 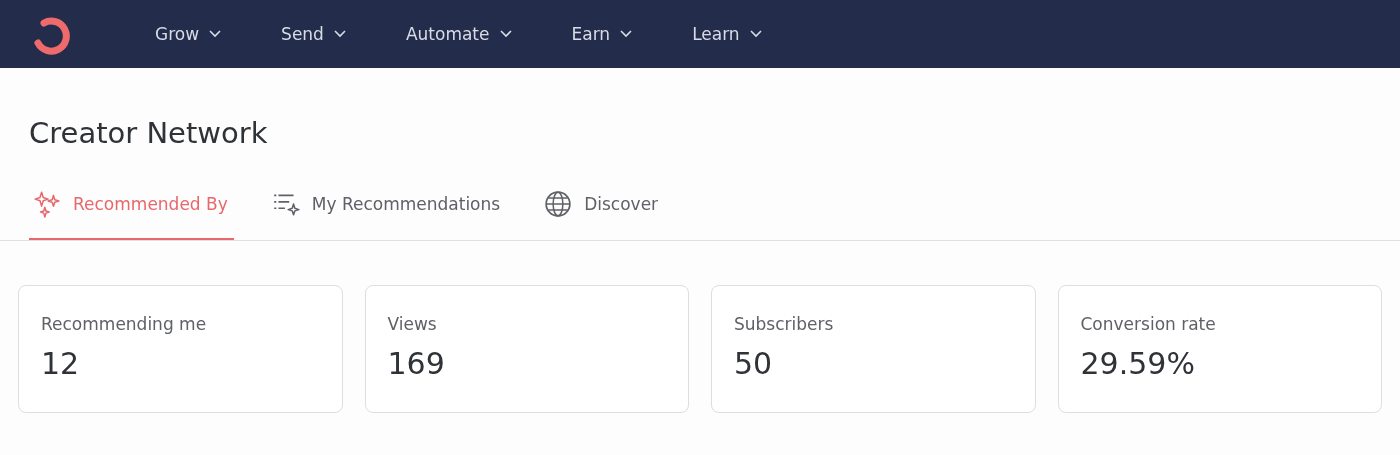 What do you see at coordinates (458, 34) in the screenshot?
I see `nav-menu-item: Automate` at bounding box center [458, 34].